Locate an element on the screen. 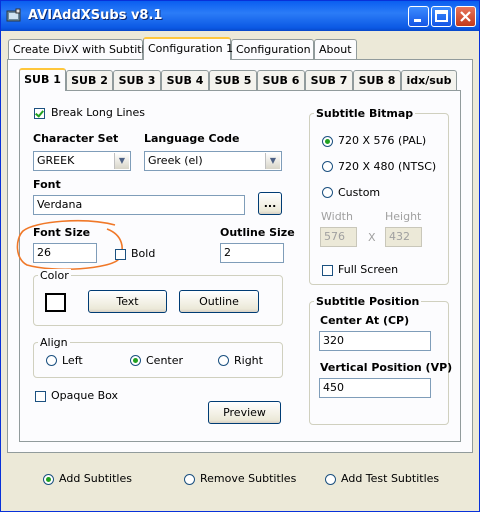 The width and height of the screenshot is (480, 512). font-size-field: 26 is located at coordinates (65, 253).